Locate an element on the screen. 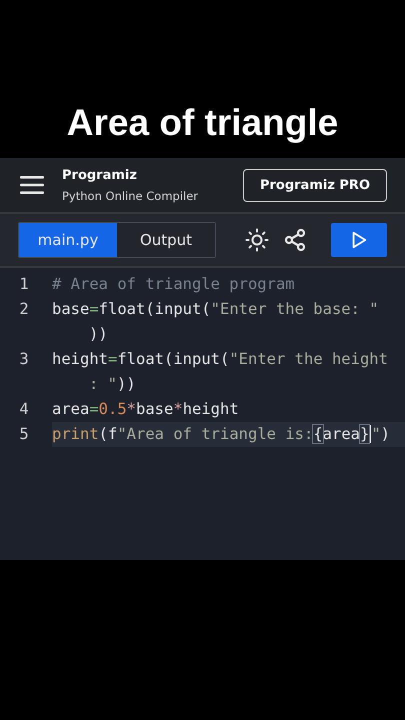 This screenshot has width=405, height=720. line-number: 4 is located at coordinates (24, 409).